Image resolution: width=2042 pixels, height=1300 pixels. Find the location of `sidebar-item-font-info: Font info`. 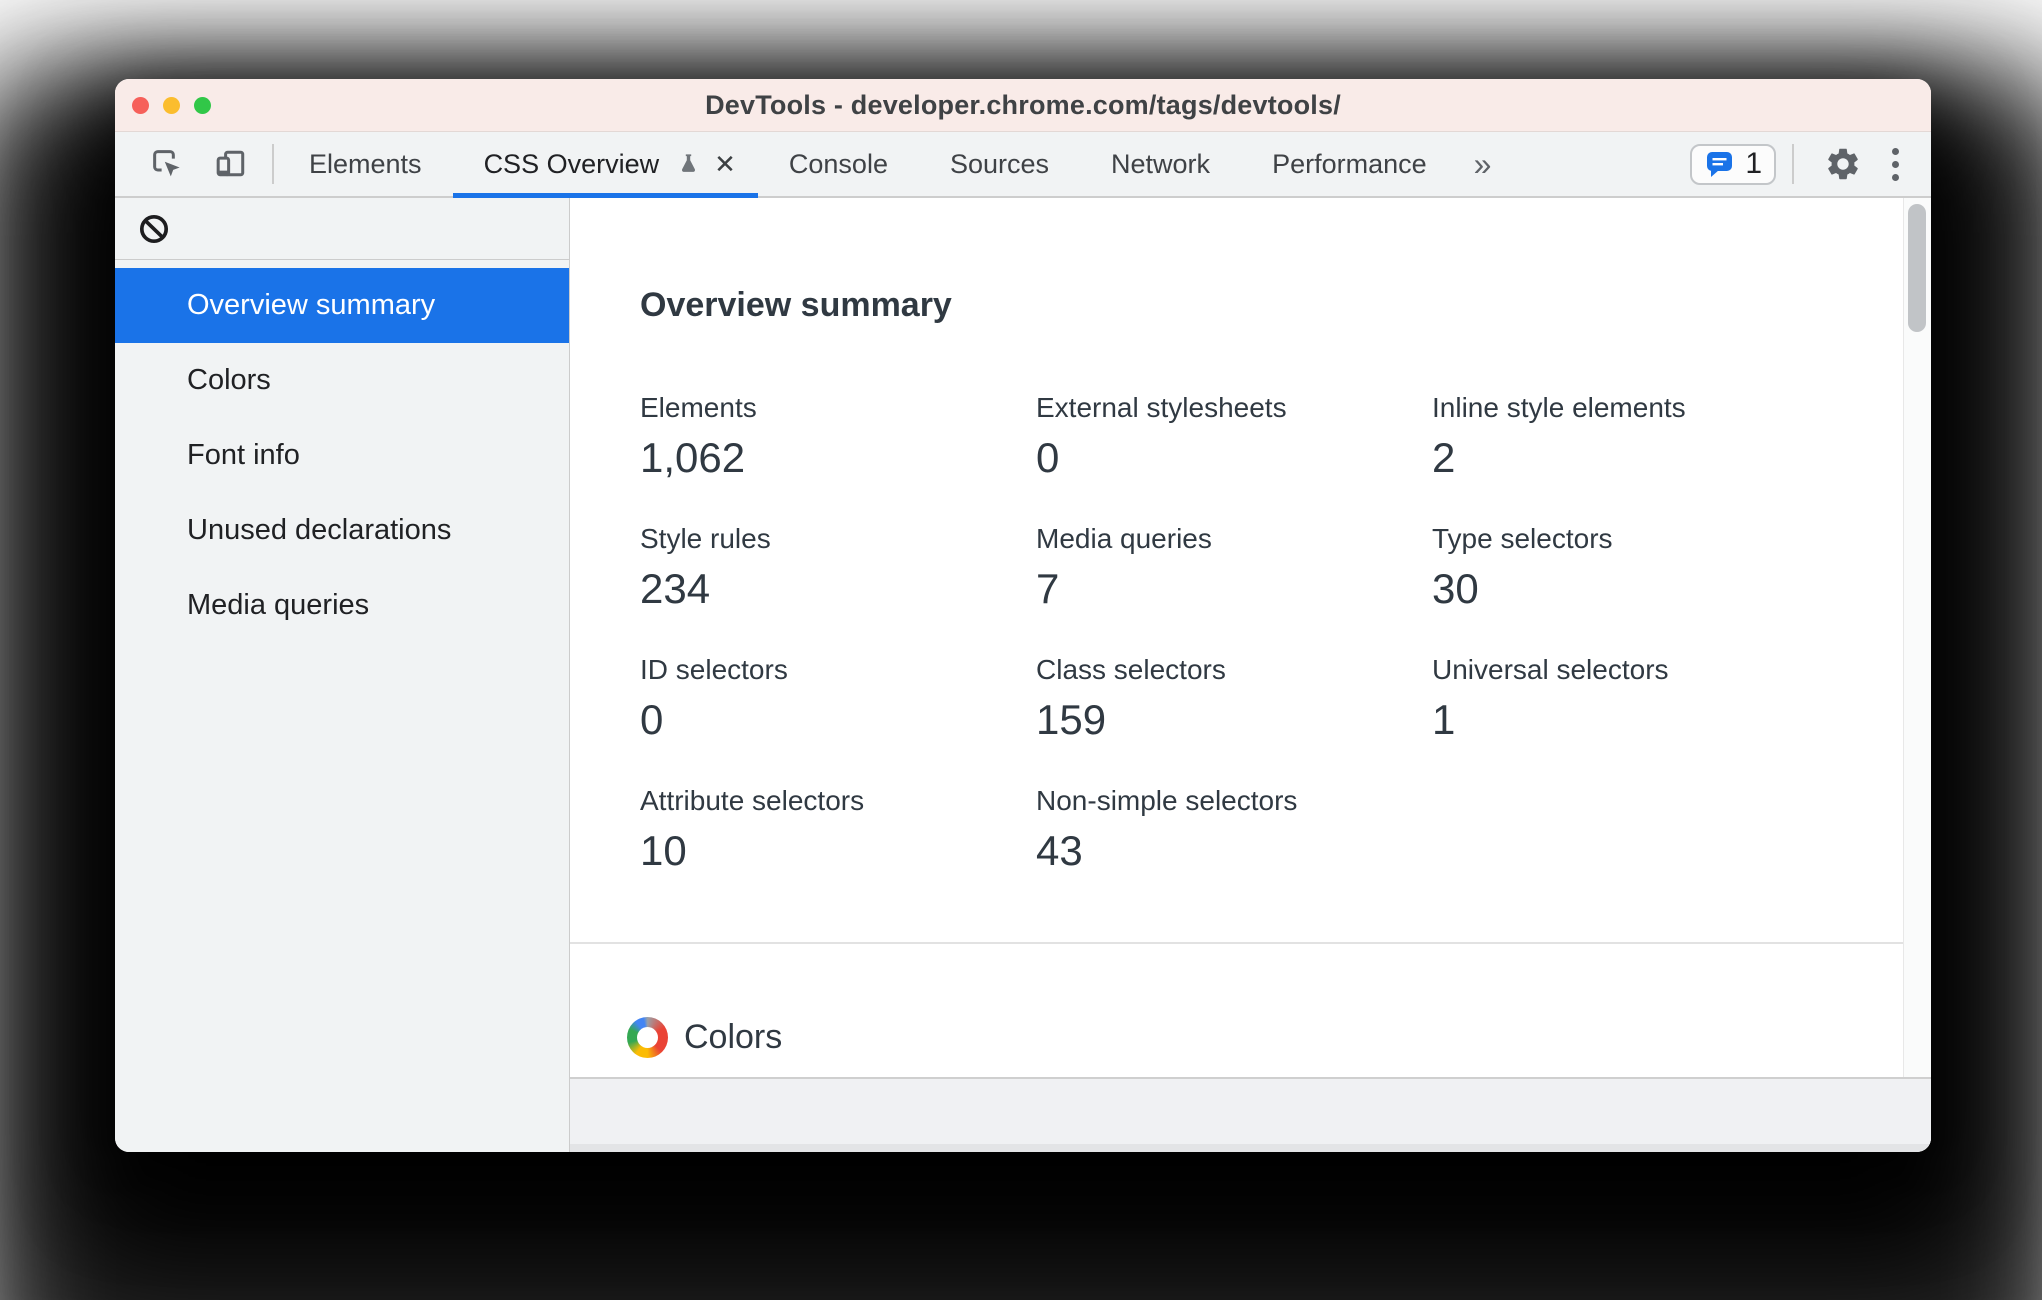

sidebar-item-font-info: Font info is located at coordinates (342, 455).